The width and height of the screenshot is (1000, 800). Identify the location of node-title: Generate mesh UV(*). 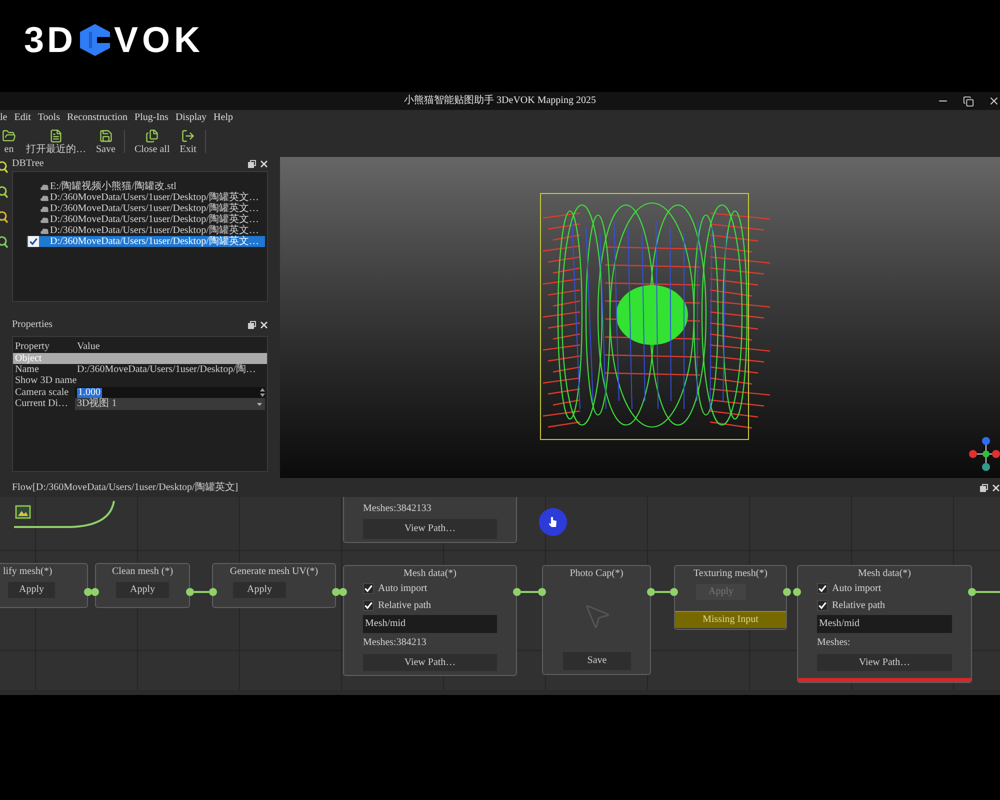
(274, 572).